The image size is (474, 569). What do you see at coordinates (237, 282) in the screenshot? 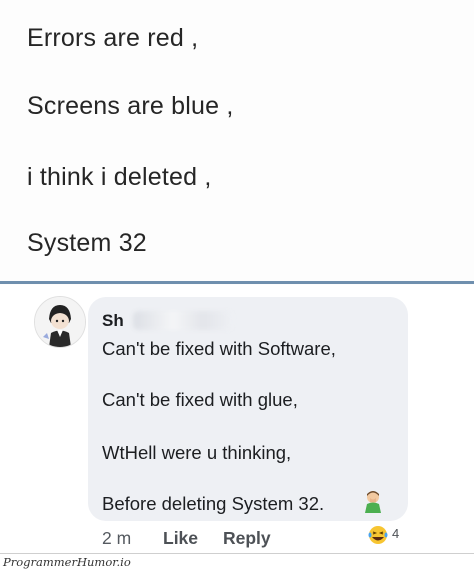
I see `post-divider` at bounding box center [237, 282].